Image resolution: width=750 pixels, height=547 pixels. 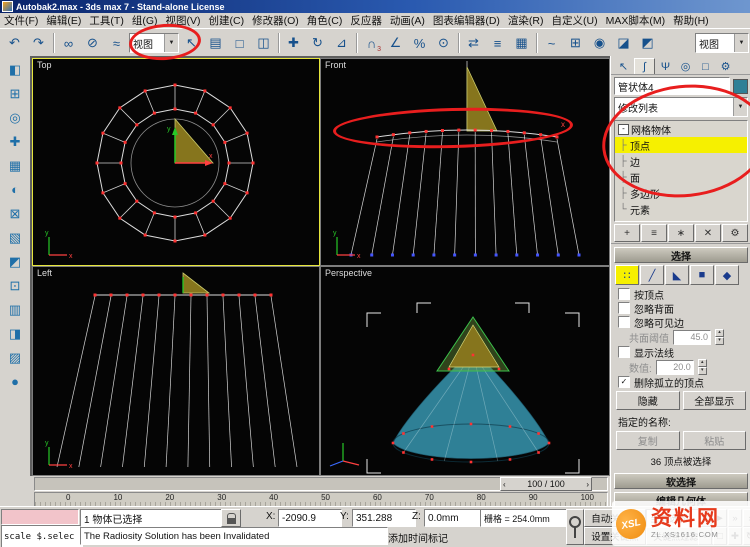 What do you see at coordinates (15, 333) in the screenshot?
I see `left-tool-icon: ◨` at bounding box center [15, 333].